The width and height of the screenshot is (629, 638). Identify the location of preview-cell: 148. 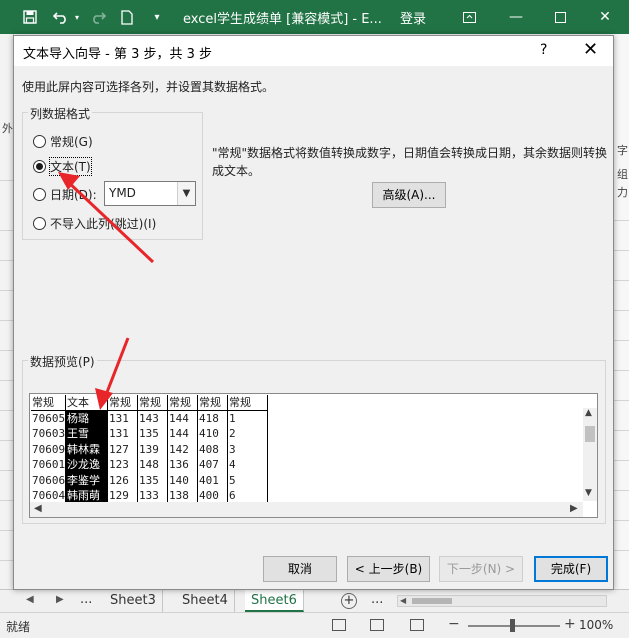
(153, 465).